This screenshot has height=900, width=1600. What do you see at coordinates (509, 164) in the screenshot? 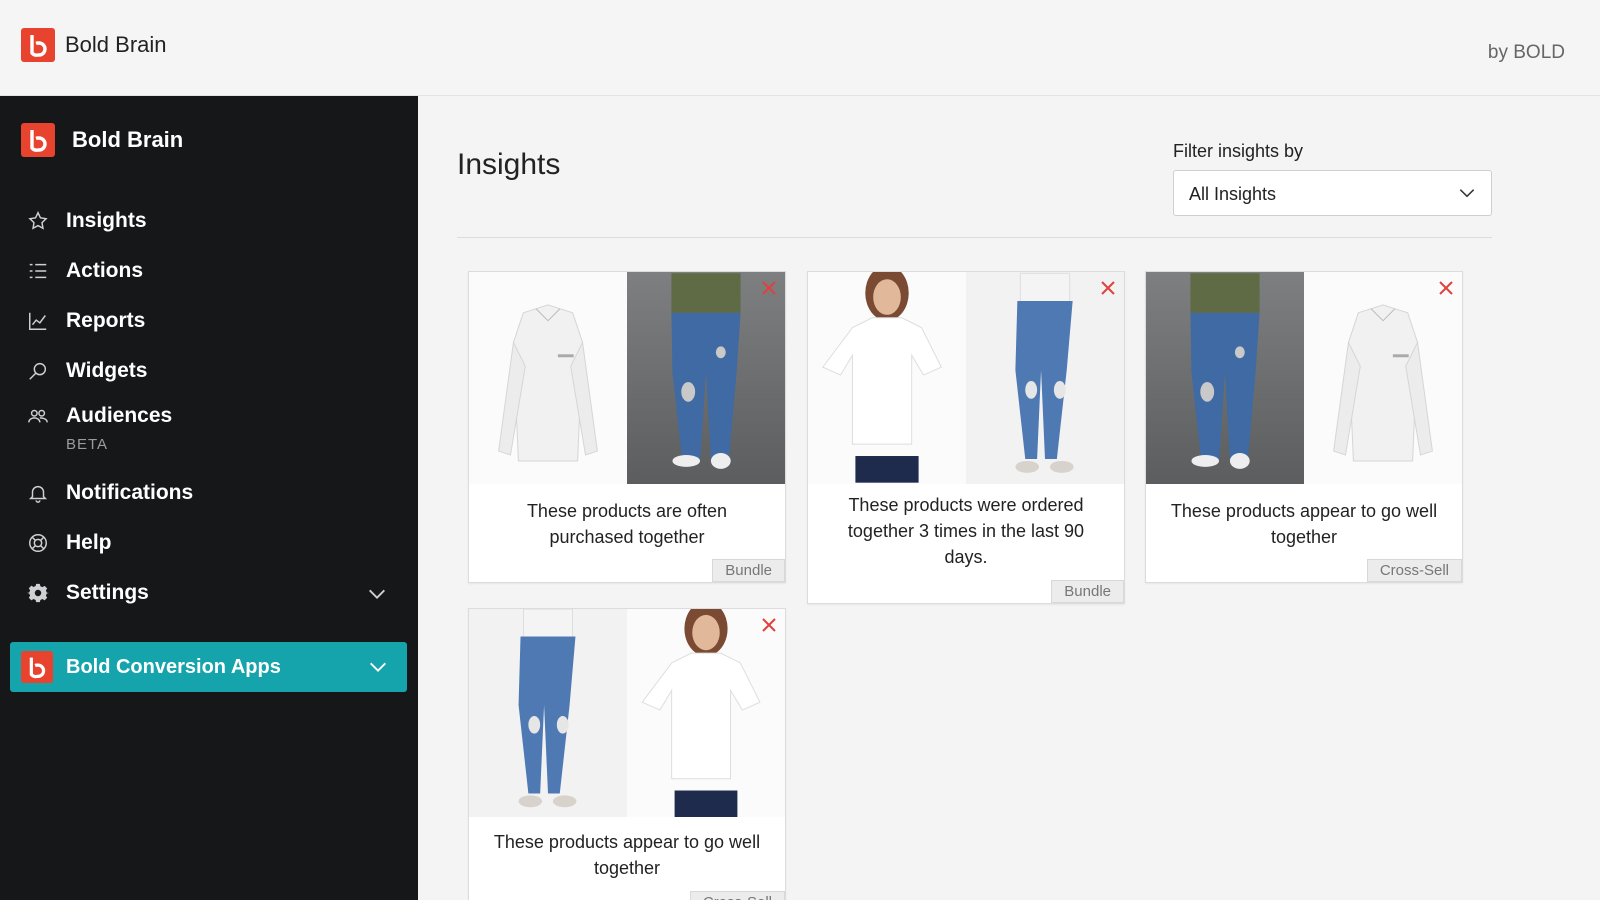
I see `page-title: Insights` at bounding box center [509, 164].